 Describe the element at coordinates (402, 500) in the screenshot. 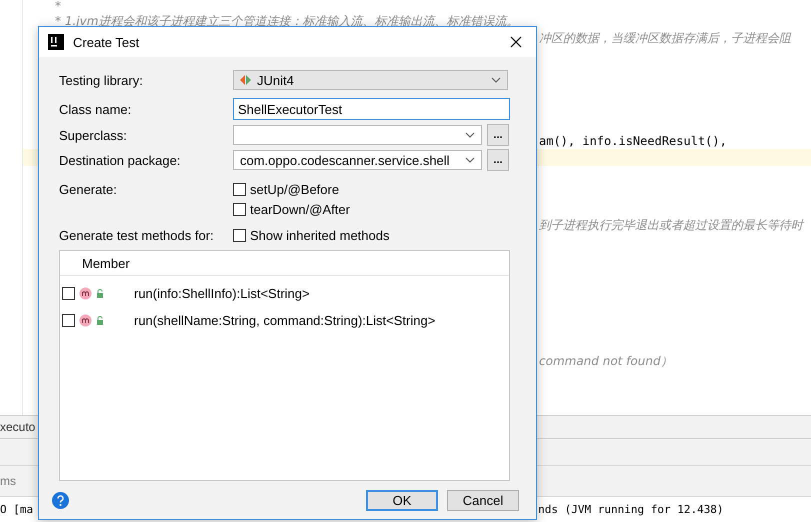

I see `ok-button: OK` at that location.